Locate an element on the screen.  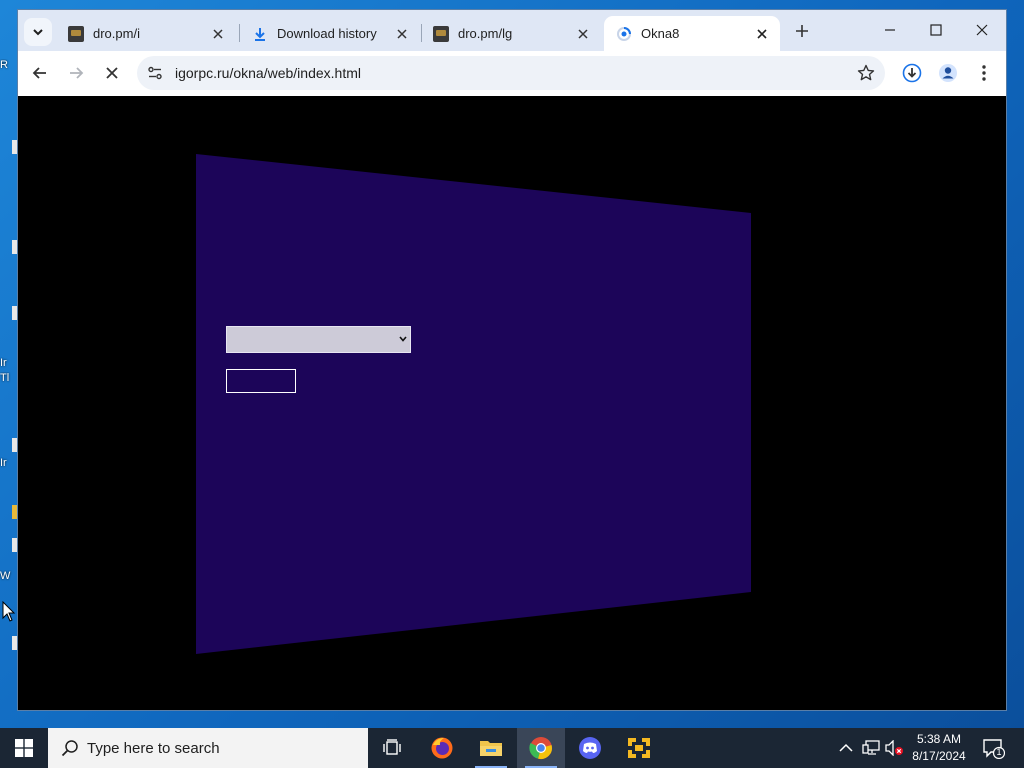
desktop-icon-label-fragment: Tl is located at coordinates (5, 378).